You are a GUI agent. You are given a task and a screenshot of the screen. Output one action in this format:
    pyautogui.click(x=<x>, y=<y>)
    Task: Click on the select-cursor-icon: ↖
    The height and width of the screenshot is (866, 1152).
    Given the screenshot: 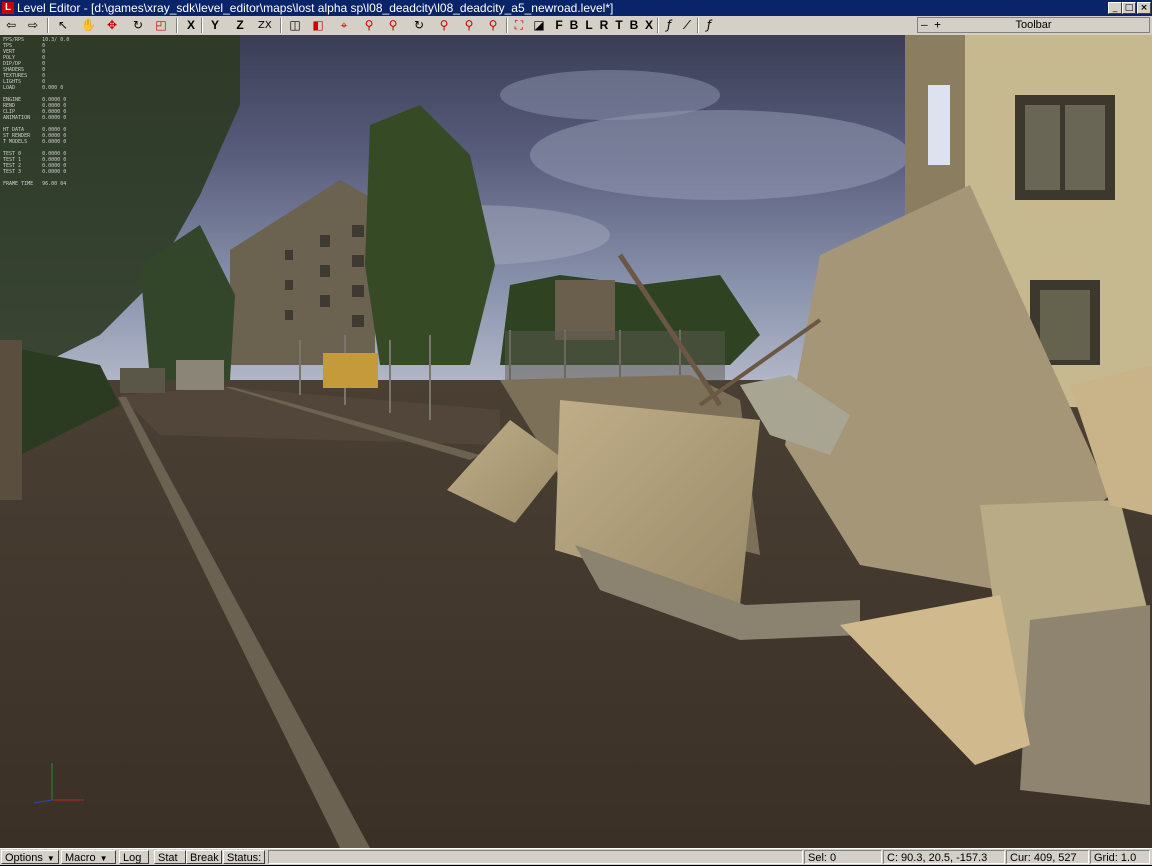 What is the action you would take?
    pyautogui.click(x=63, y=25)
    